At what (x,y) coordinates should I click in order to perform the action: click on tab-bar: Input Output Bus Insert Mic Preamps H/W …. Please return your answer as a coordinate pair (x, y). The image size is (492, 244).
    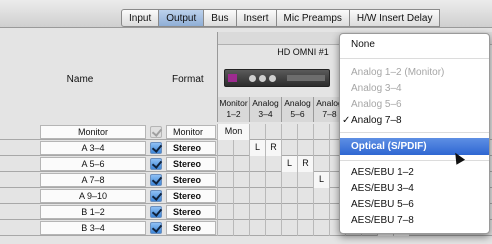
    Looking at the image, I should click on (246, 14).